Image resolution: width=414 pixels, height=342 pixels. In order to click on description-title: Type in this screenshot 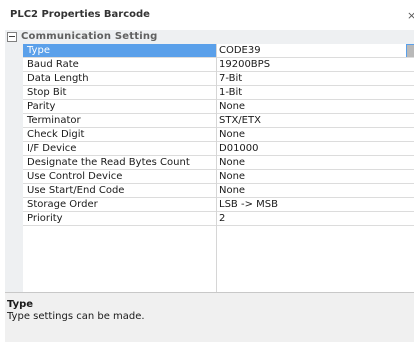, I will do `click(20, 304)`.